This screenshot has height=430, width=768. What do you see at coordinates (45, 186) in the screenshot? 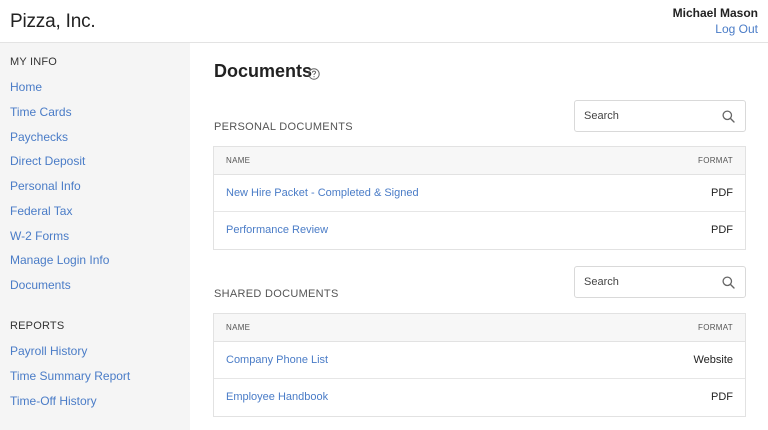
I see `sidebar-item-personal-info: Personal Info` at bounding box center [45, 186].